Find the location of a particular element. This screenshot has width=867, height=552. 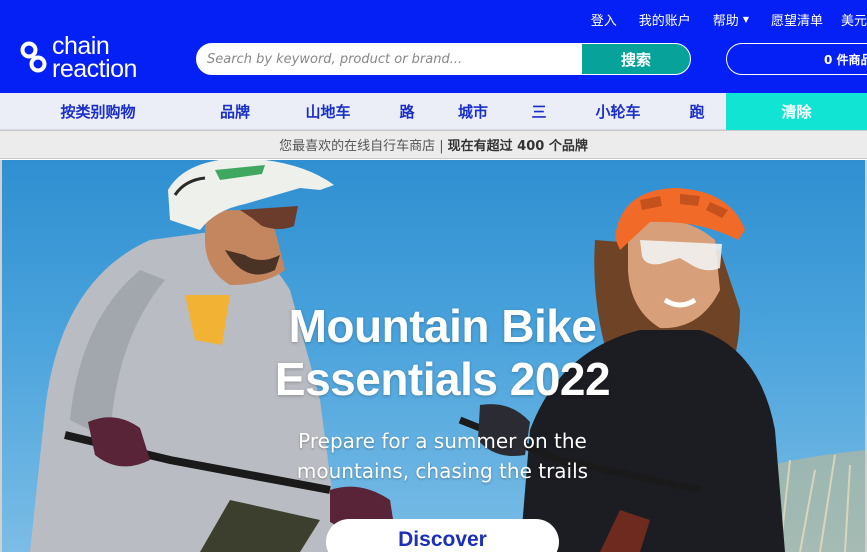

promo-highlight: 现在有超过 400 个品牌 is located at coordinates (517, 146).